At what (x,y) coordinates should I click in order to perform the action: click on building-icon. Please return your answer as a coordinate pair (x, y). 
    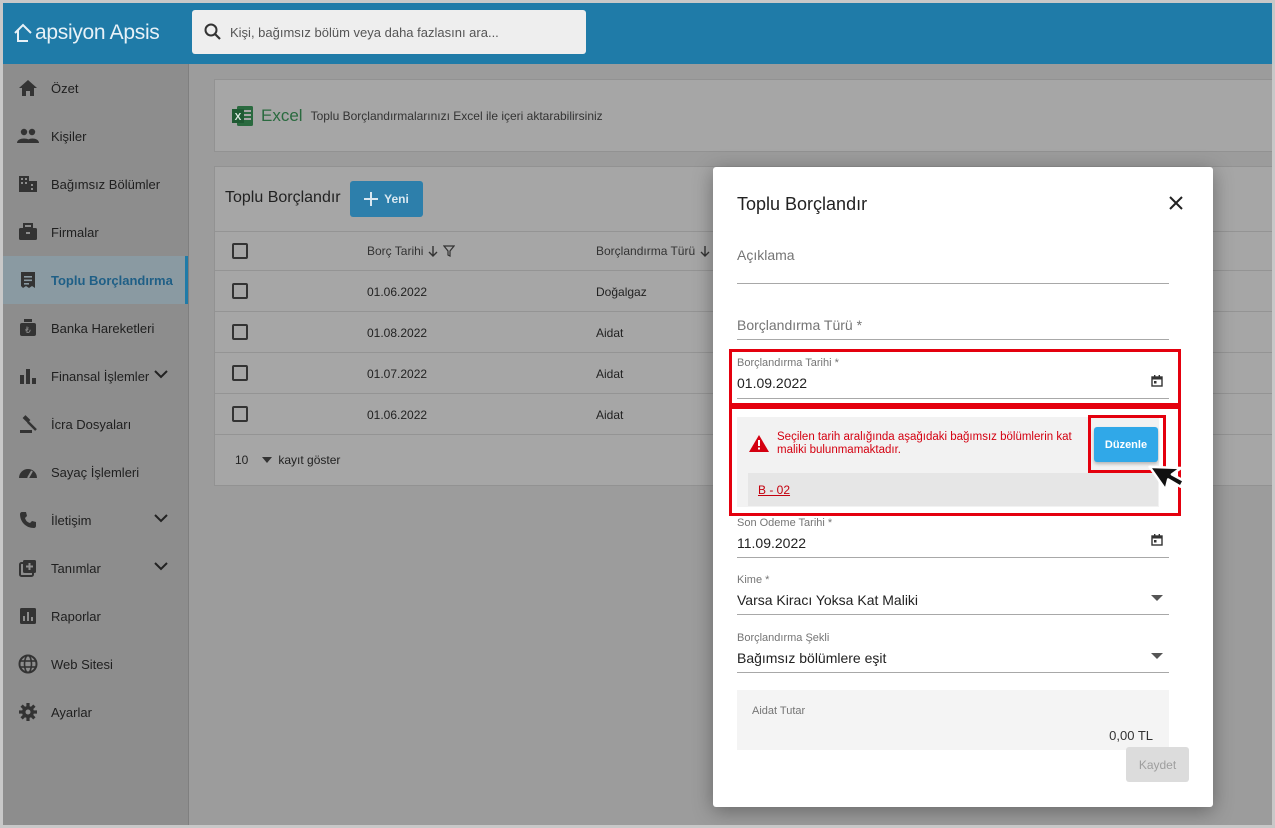
    Looking at the image, I should click on (28, 184).